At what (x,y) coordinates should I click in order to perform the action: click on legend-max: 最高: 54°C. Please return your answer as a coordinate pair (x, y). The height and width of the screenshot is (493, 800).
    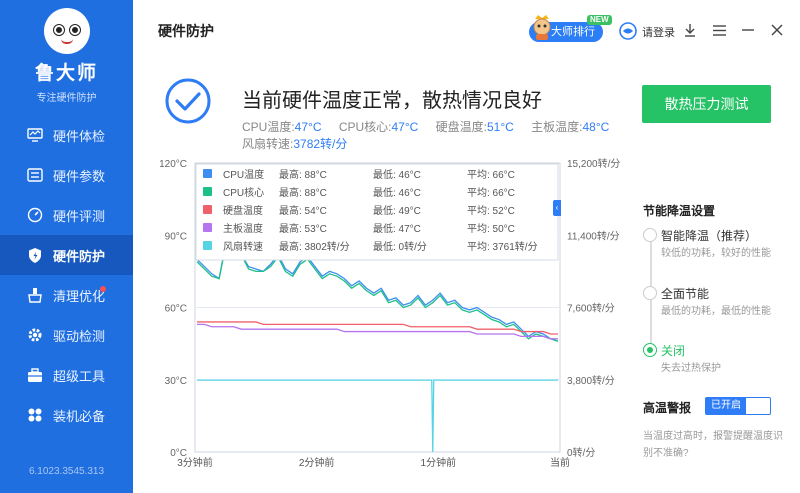
    Looking at the image, I should click on (303, 210).